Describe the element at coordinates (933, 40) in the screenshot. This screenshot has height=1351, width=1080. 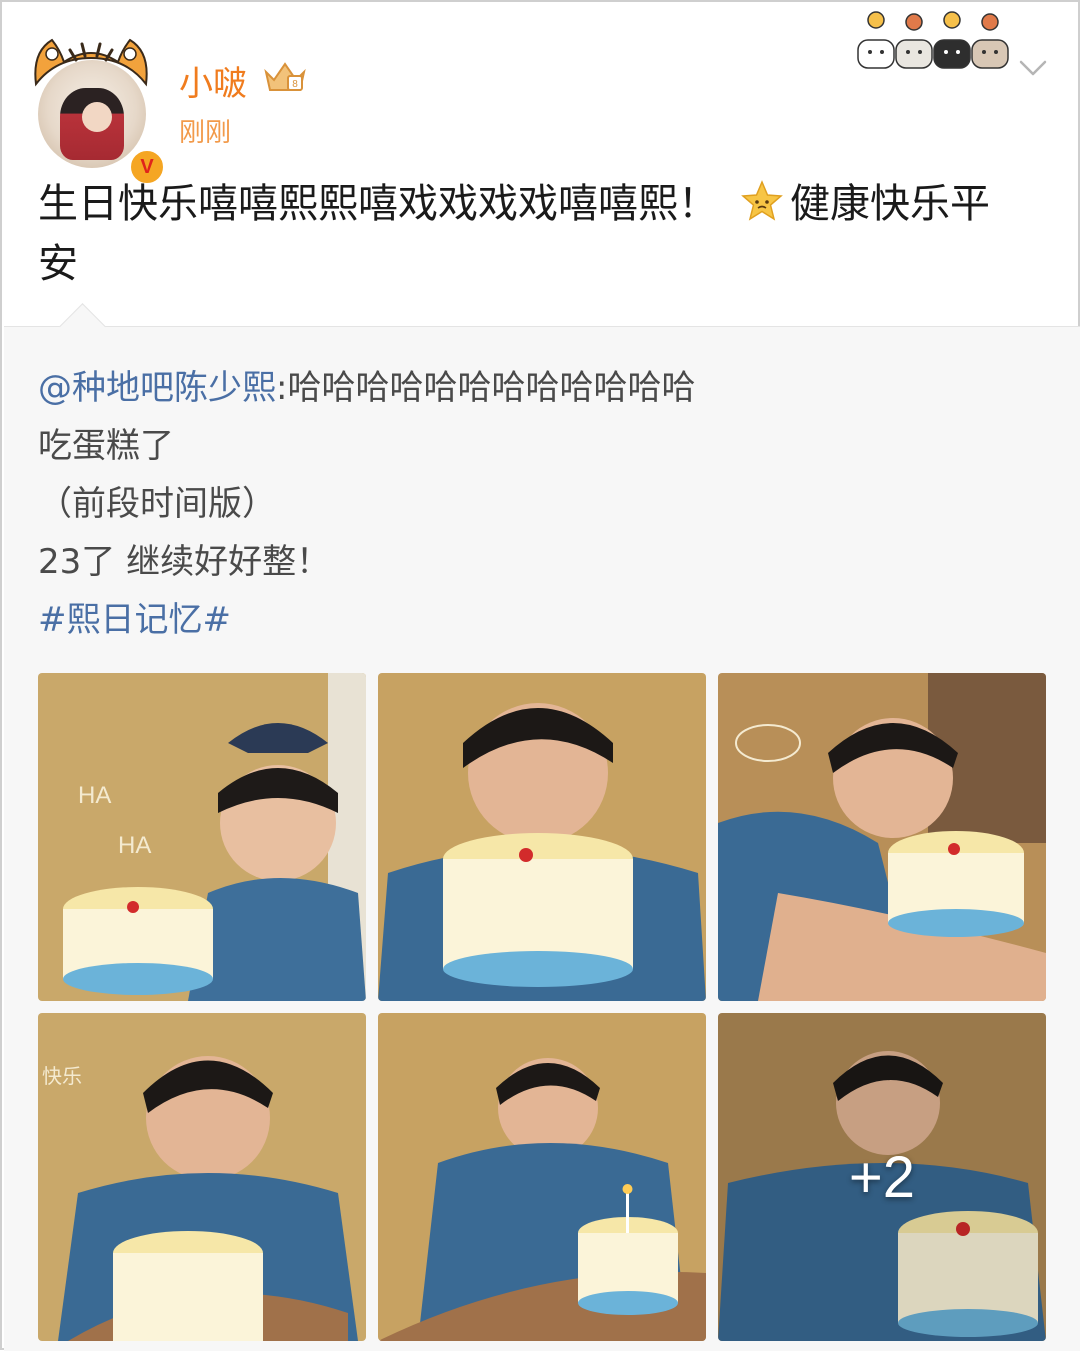
I see `cat-stickers-icon` at that location.